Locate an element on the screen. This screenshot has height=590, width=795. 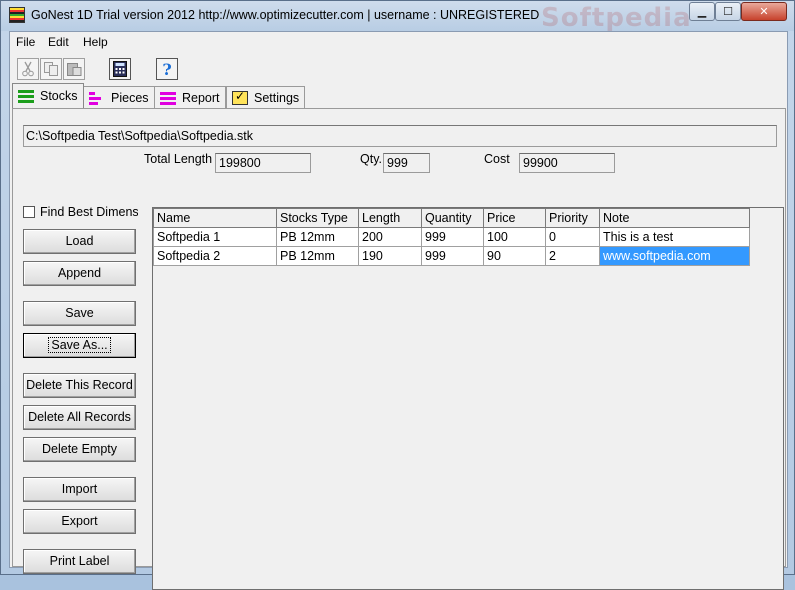
find-best-label: Find Best Dimensions is located at coordinates (89, 212).